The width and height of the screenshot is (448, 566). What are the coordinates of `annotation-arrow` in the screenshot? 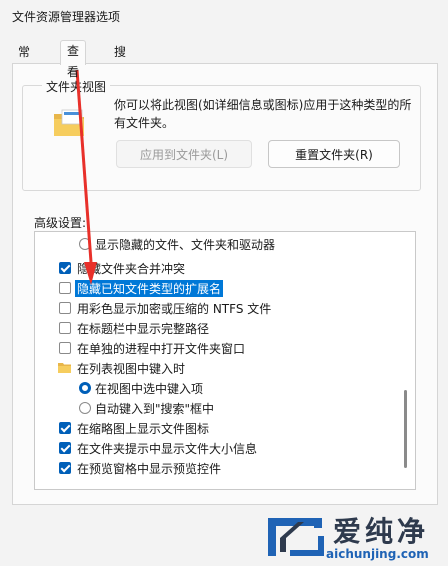 It's located at (86, 177).